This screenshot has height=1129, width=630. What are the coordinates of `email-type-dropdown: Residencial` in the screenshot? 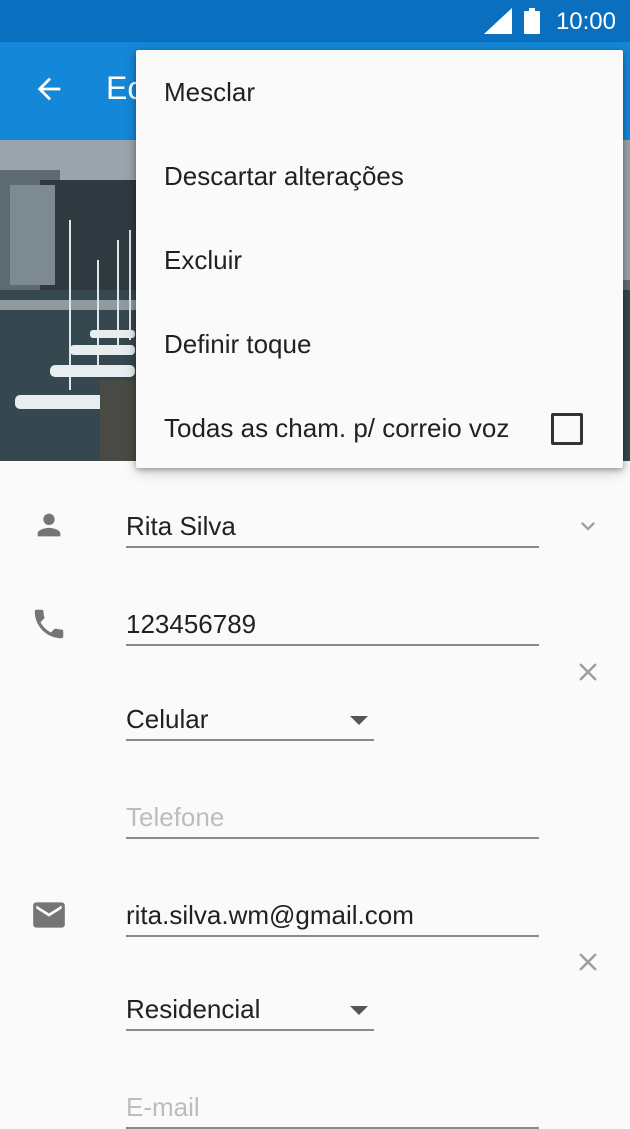 It's located at (250, 1010).